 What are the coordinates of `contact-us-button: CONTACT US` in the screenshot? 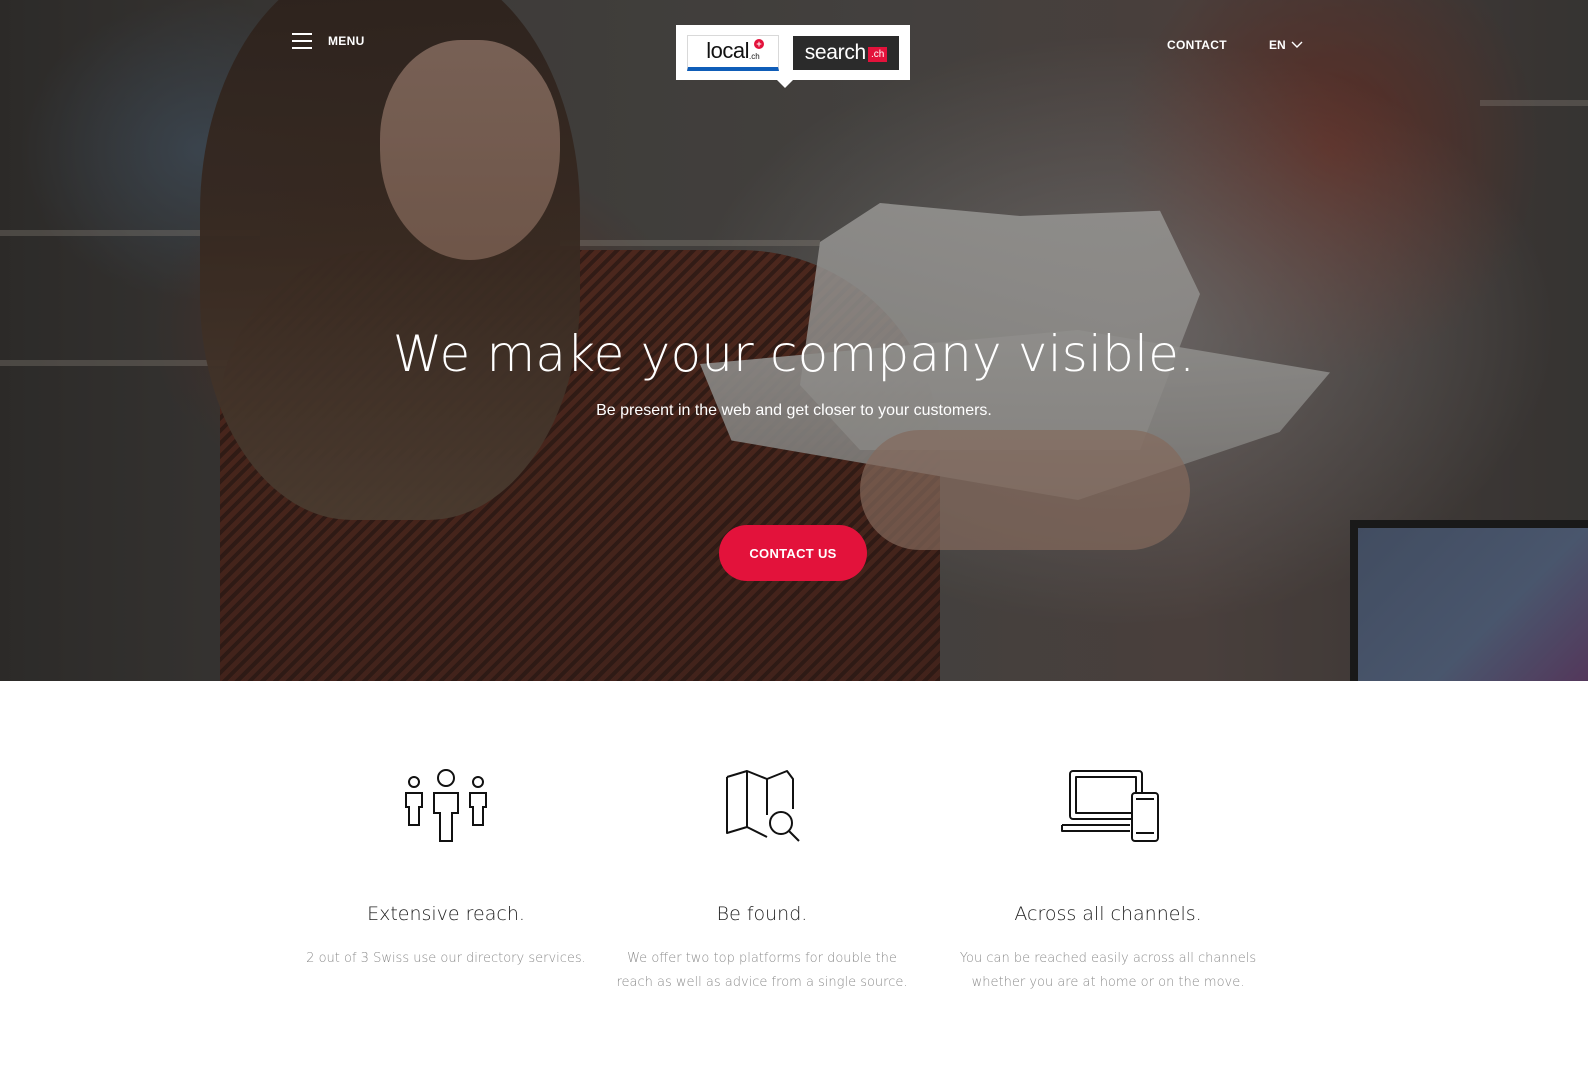 It's located at (793, 553).